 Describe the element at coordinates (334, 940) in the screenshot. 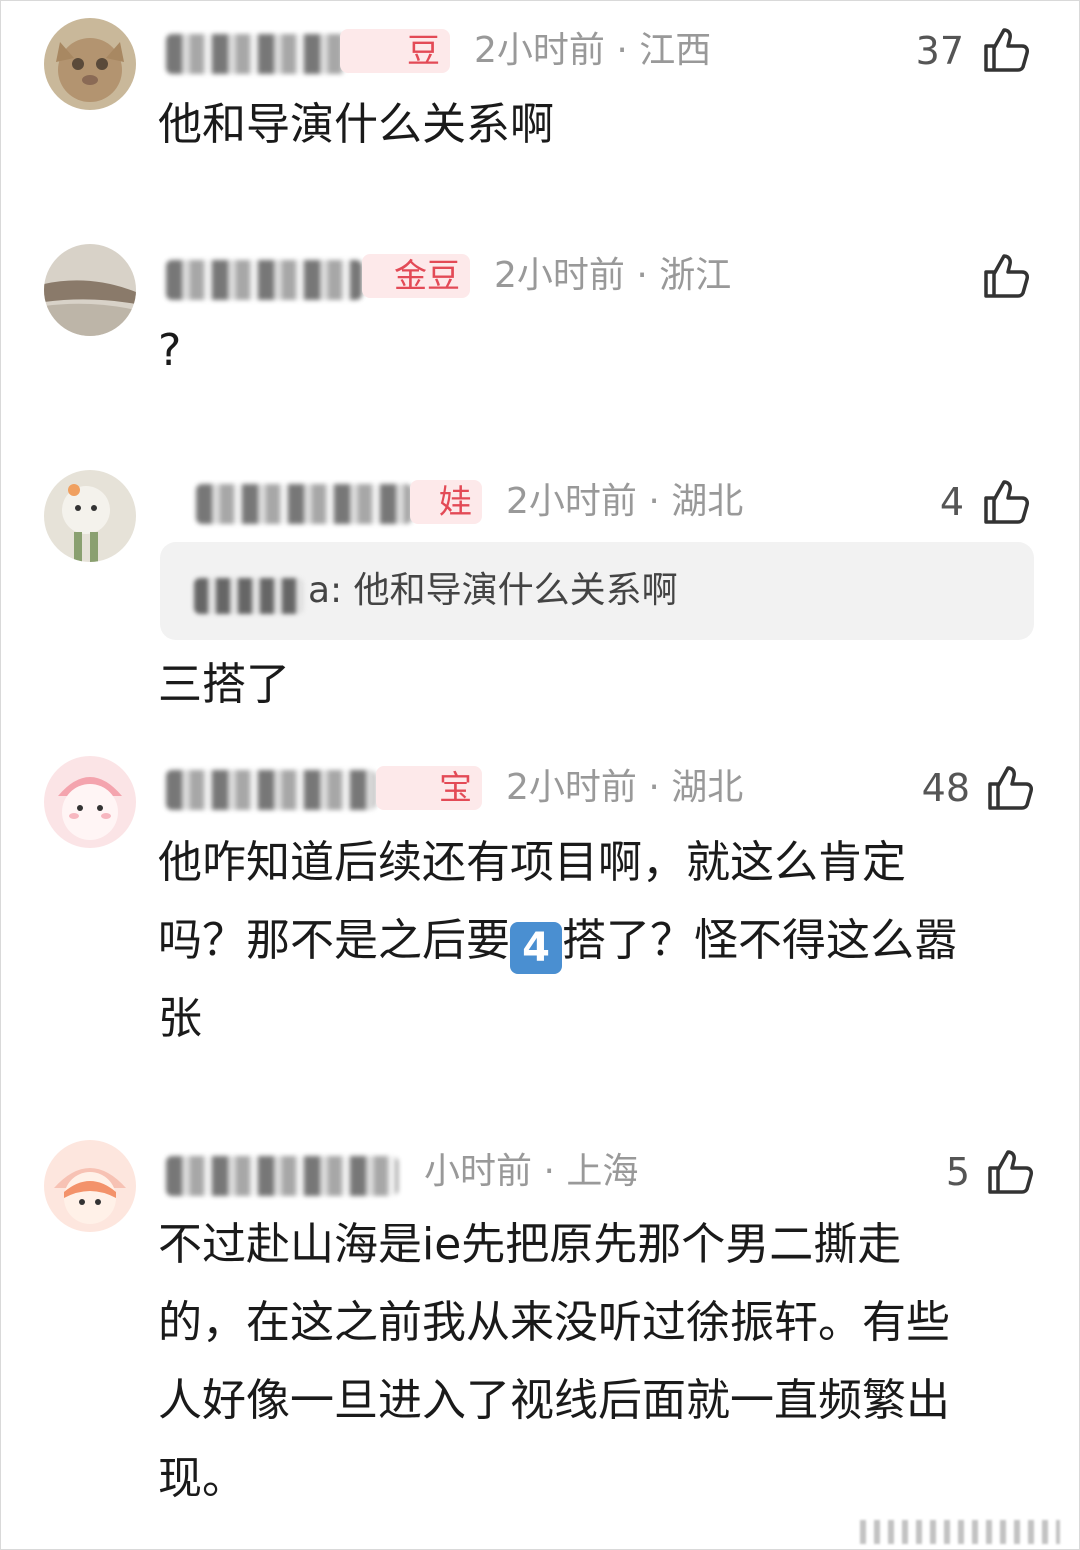

I see `text-segment: 吗？那不是之后要` at that location.